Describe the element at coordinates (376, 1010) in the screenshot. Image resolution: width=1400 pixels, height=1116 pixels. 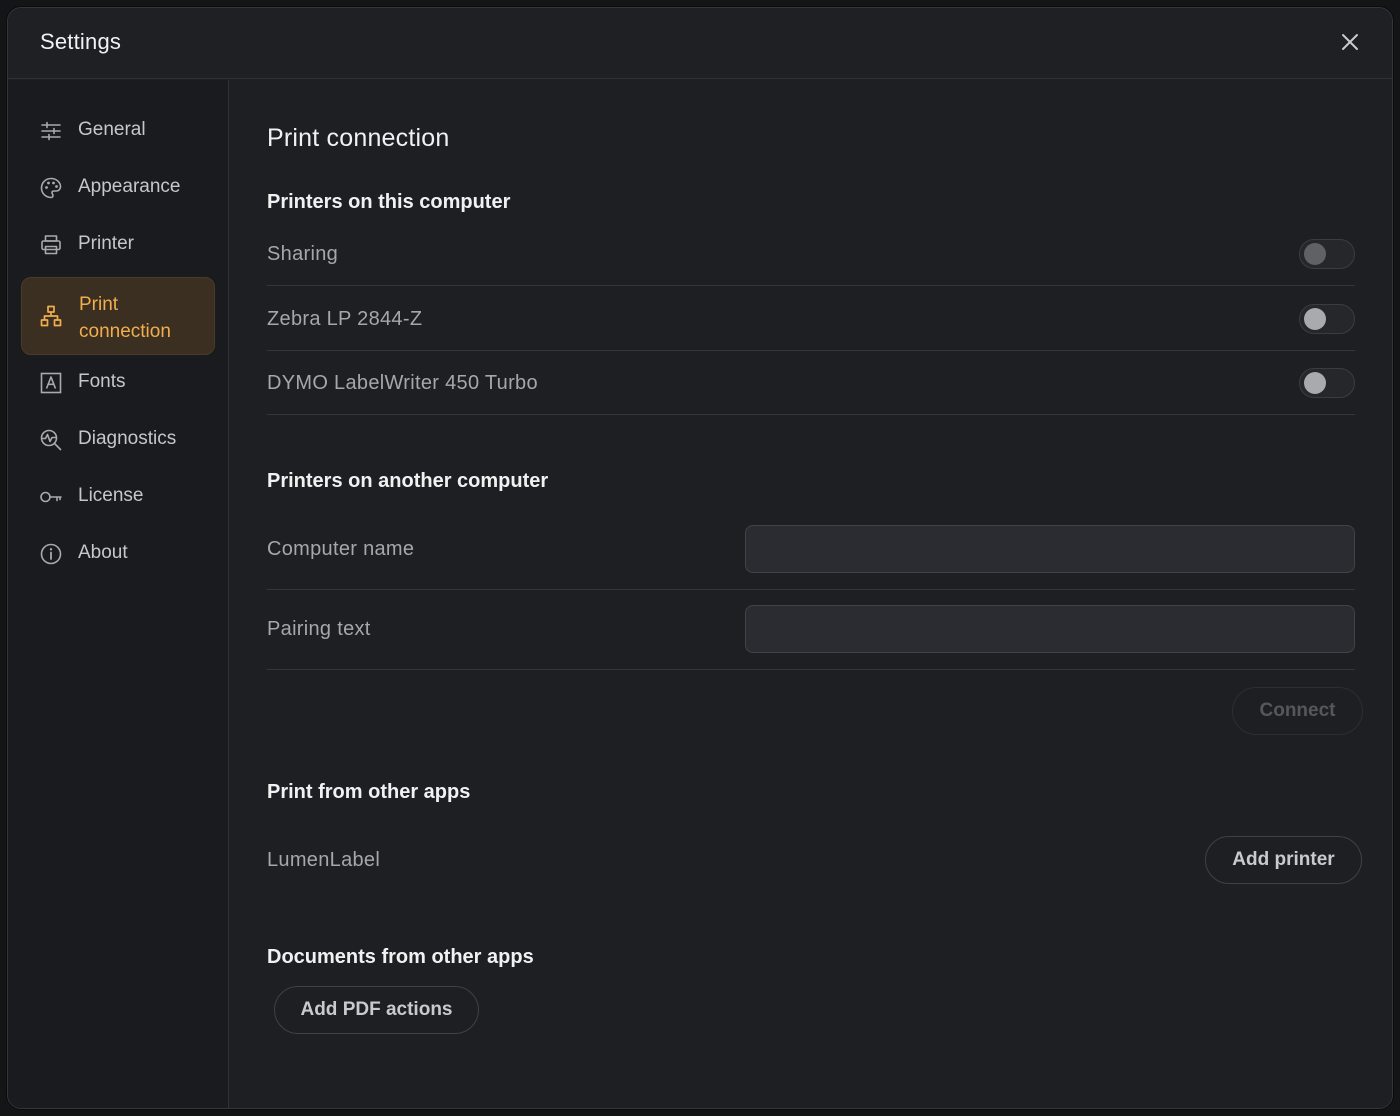
I see `add-pdf-actions-button: Add PDF actions` at that location.